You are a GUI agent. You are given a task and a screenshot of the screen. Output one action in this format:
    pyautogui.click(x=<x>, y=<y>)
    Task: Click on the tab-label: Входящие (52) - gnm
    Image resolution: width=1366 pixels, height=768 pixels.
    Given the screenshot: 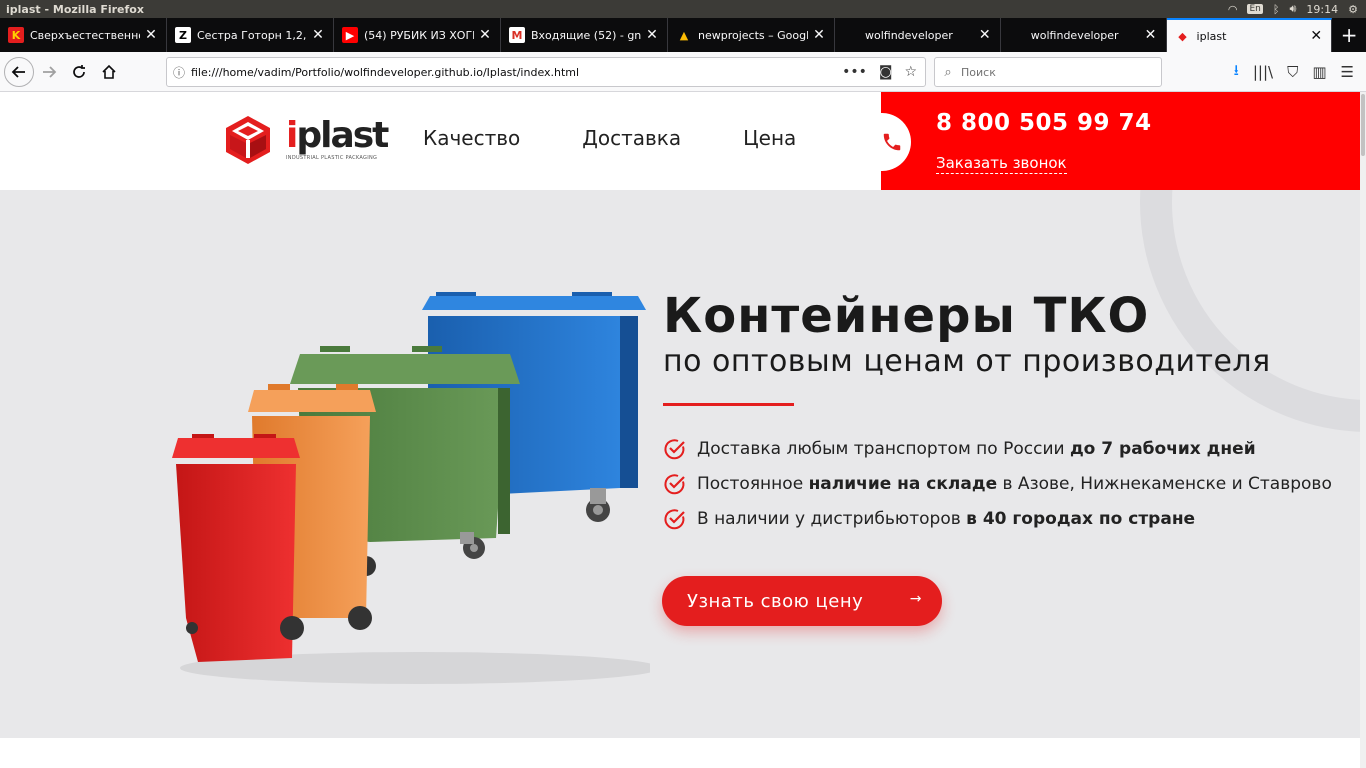 What is the action you would take?
    pyautogui.click(x=586, y=35)
    